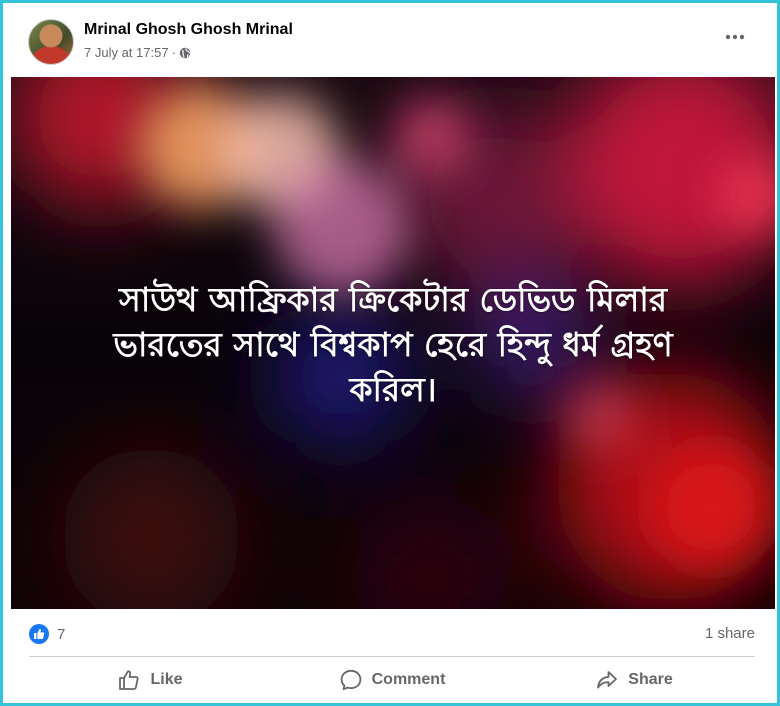  What do you see at coordinates (393, 389) in the screenshot?
I see `post-text-line: করিল।` at bounding box center [393, 389].